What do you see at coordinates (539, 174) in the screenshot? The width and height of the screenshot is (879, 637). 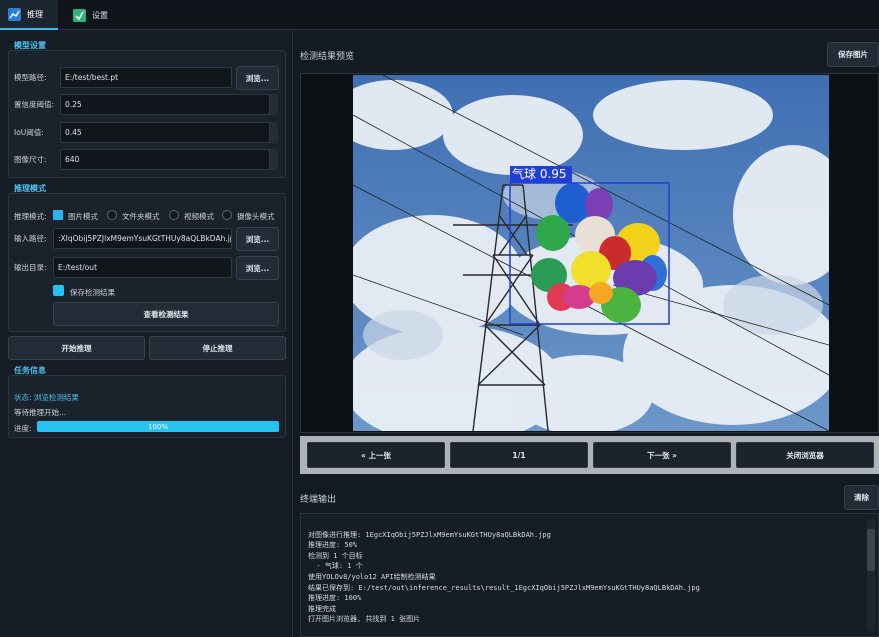 I see `detection-label: 气球 0.95` at bounding box center [539, 174].